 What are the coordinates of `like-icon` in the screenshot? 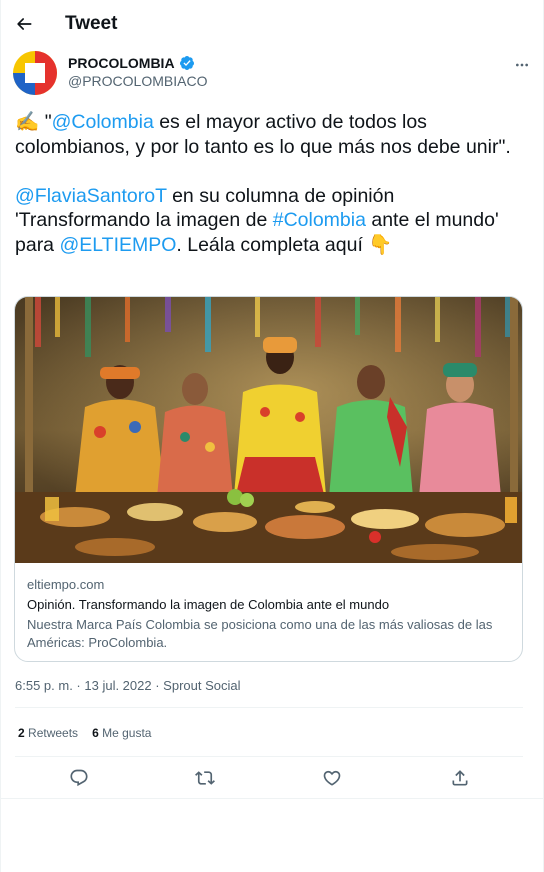 It's located at (332, 778).